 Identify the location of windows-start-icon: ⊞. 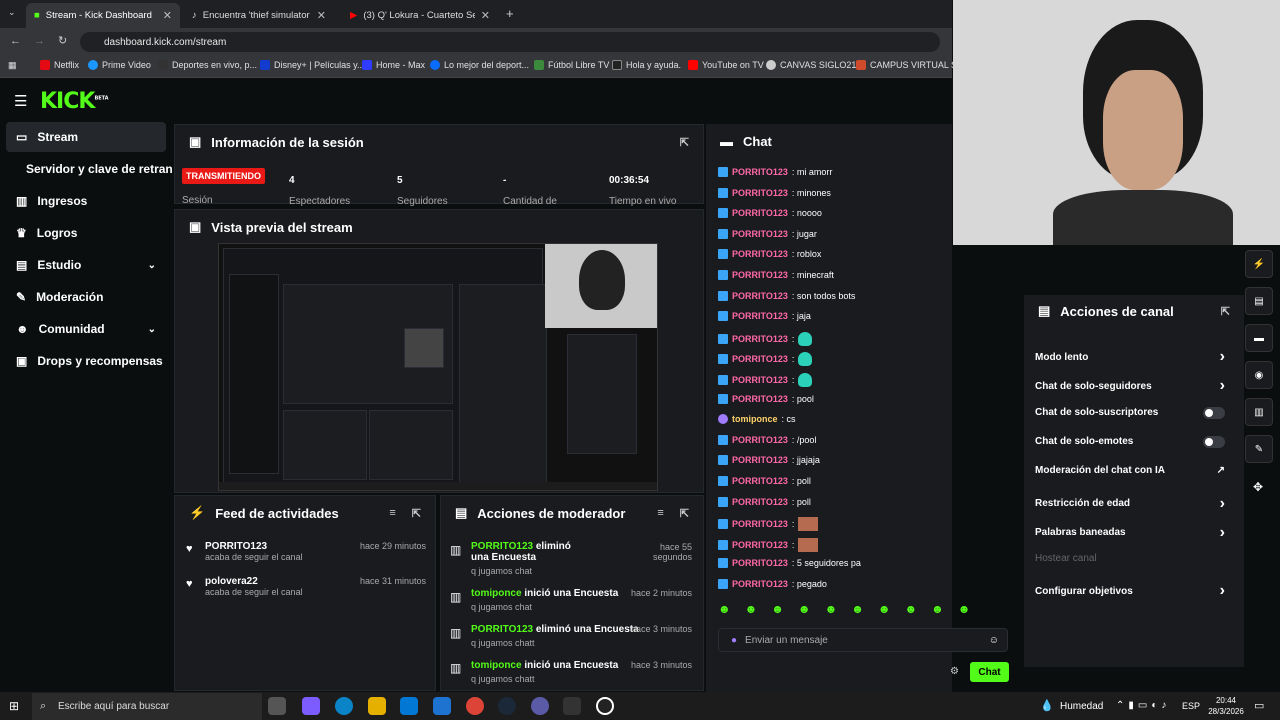
(14, 706).